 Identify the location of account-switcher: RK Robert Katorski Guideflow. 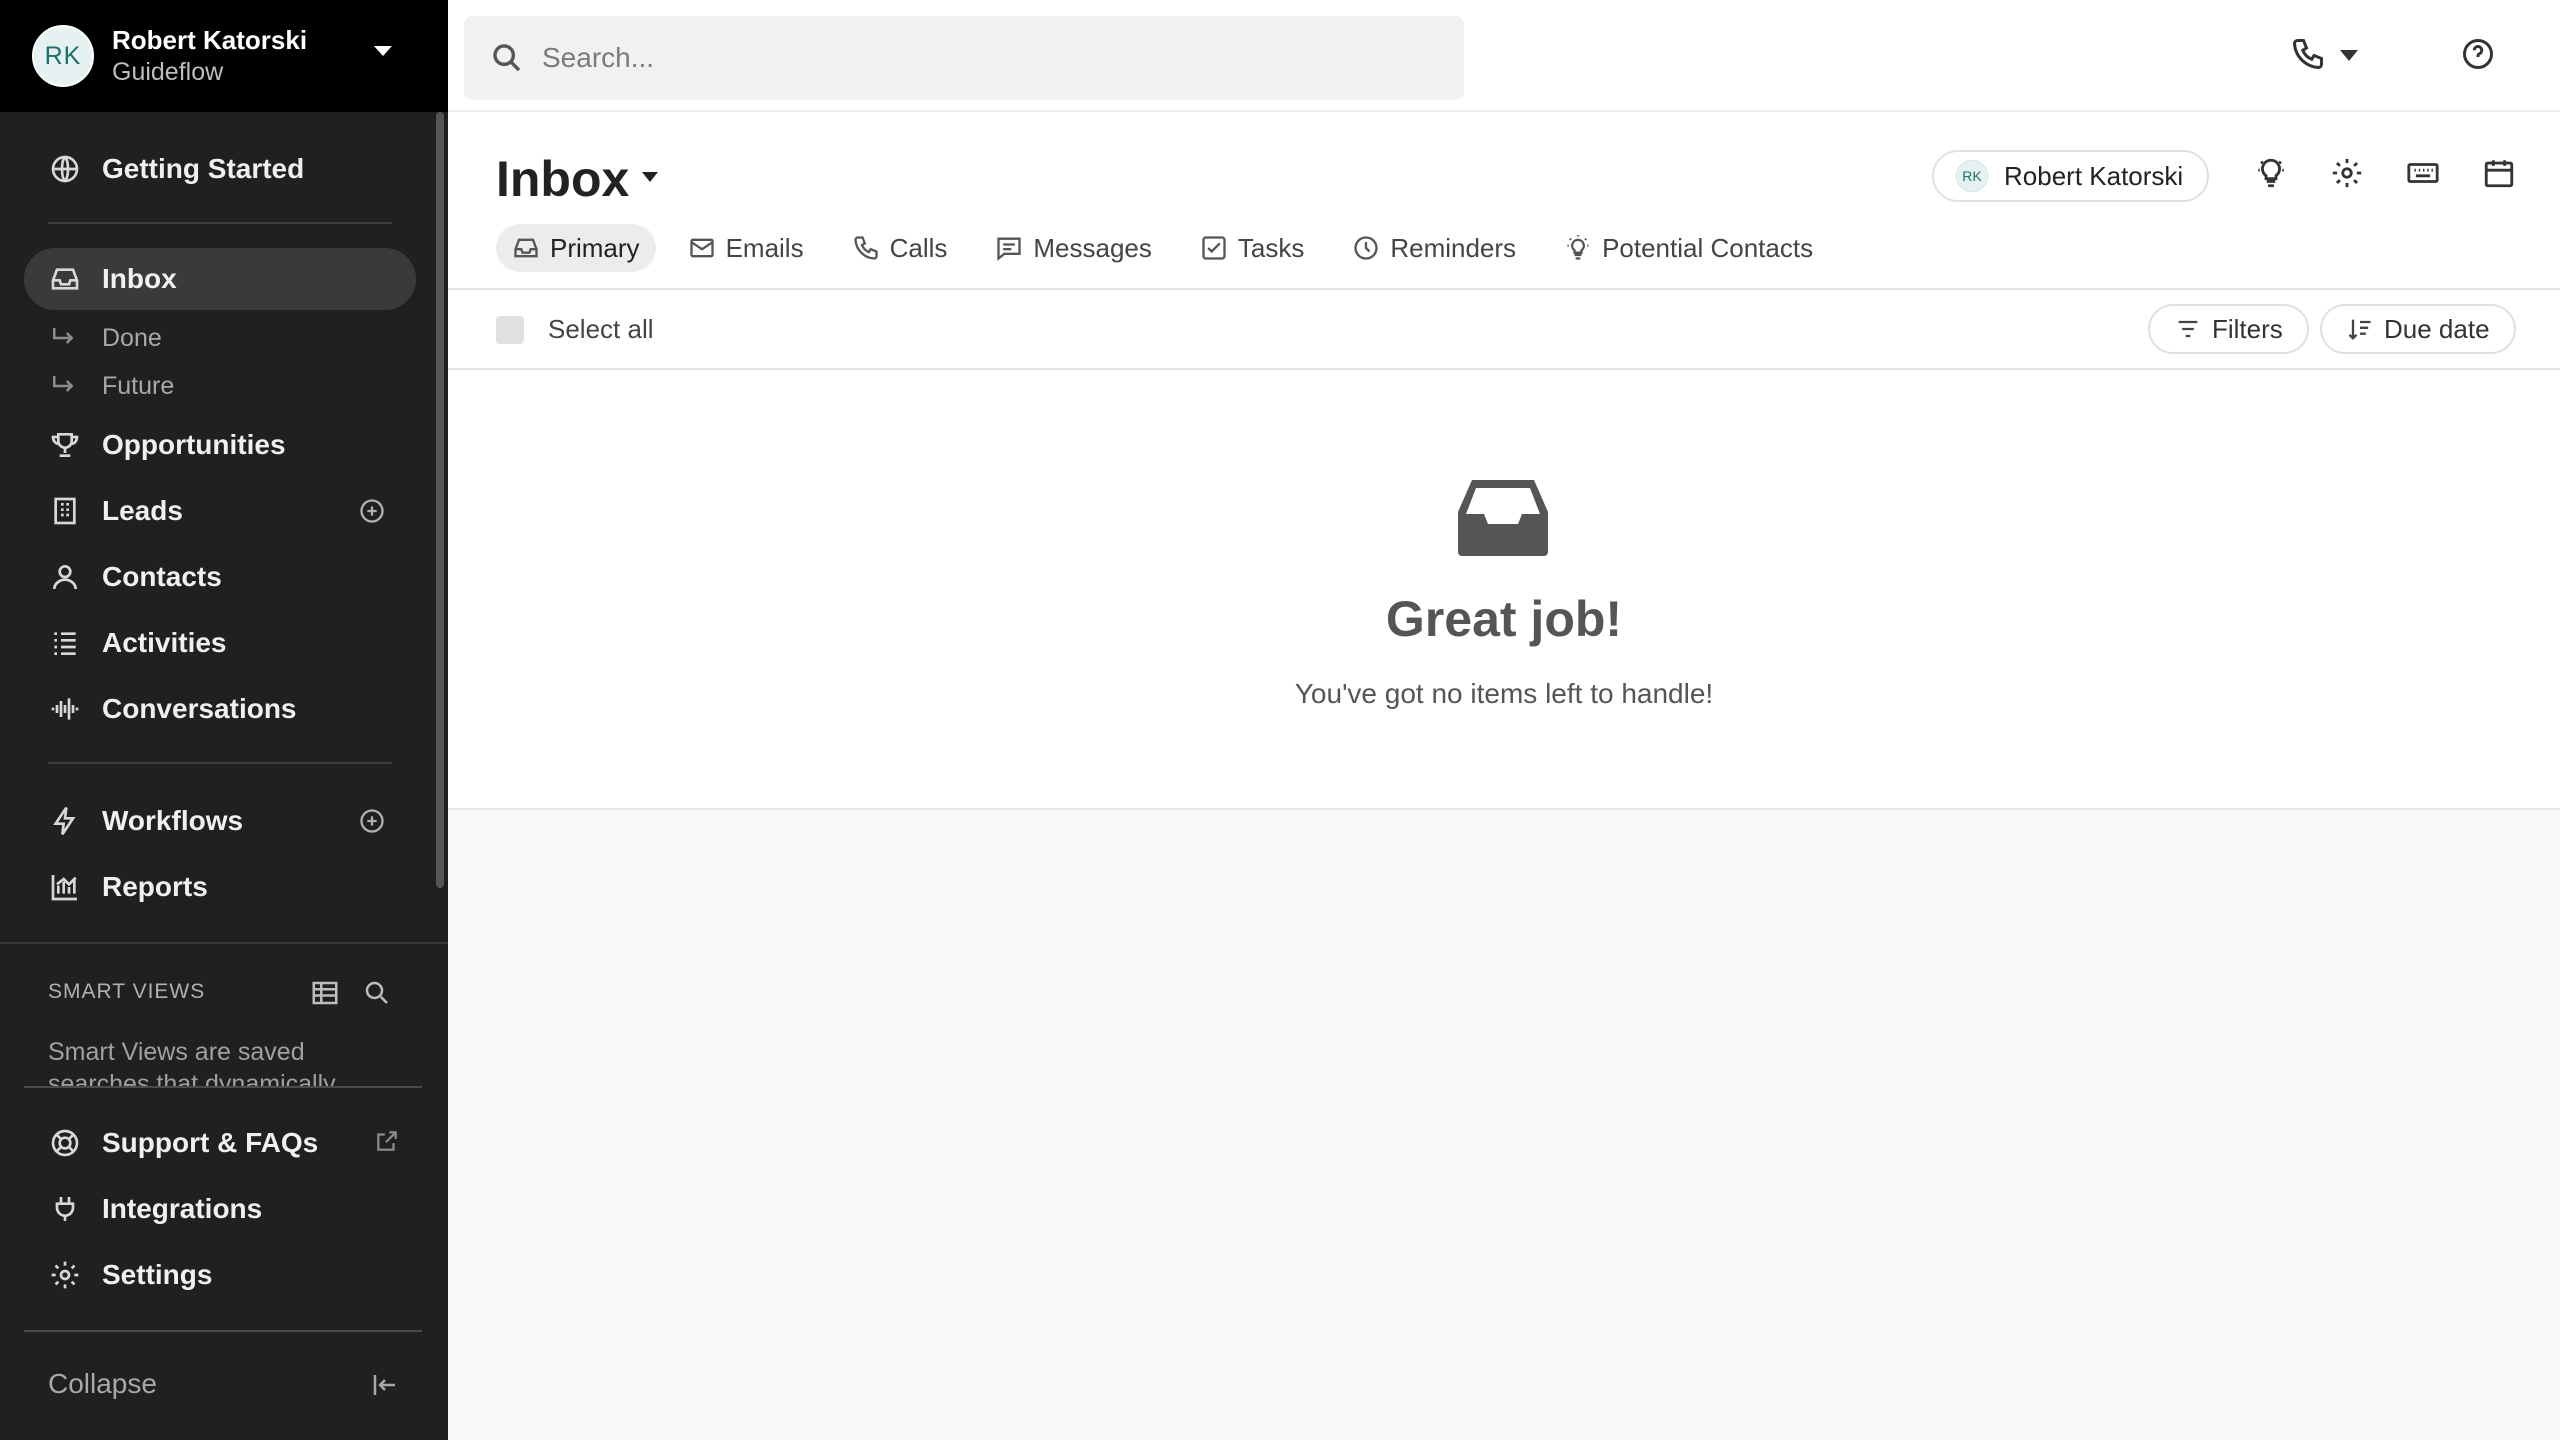
(224, 56).